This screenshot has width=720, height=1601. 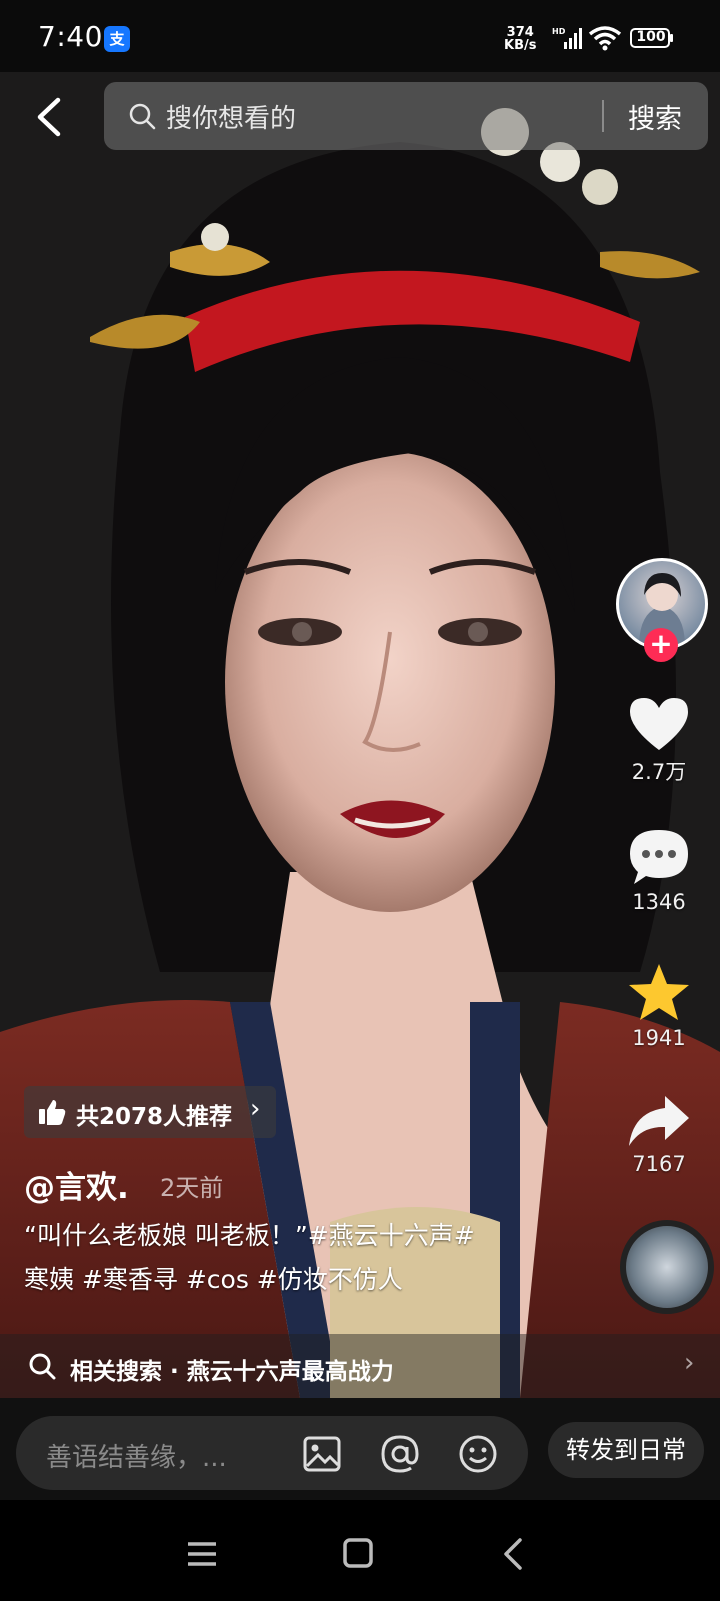 What do you see at coordinates (603, 116) in the screenshot?
I see `search-divider` at bounding box center [603, 116].